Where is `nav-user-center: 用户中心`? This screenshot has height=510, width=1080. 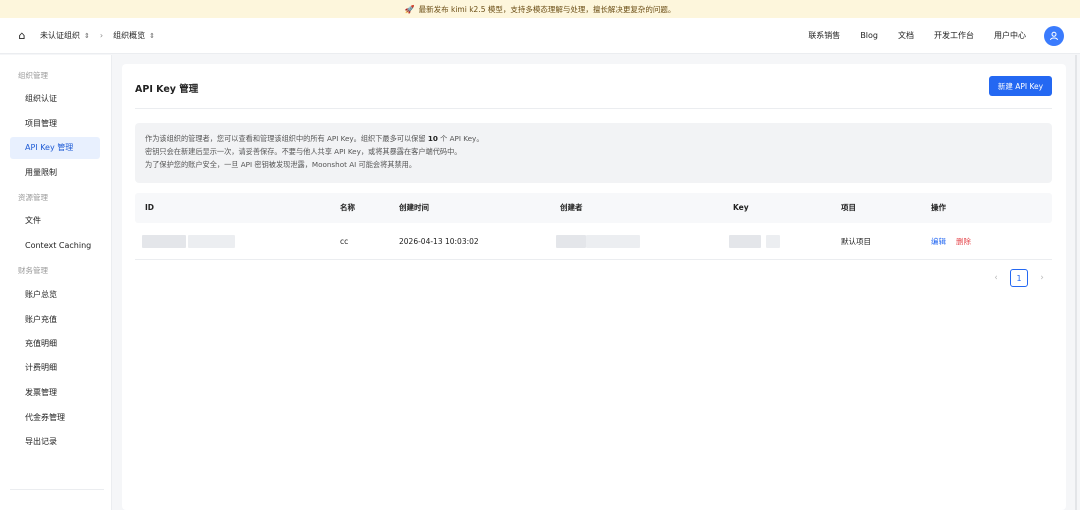
nav-user-center: 用户中心 is located at coordinates (1010, 35).